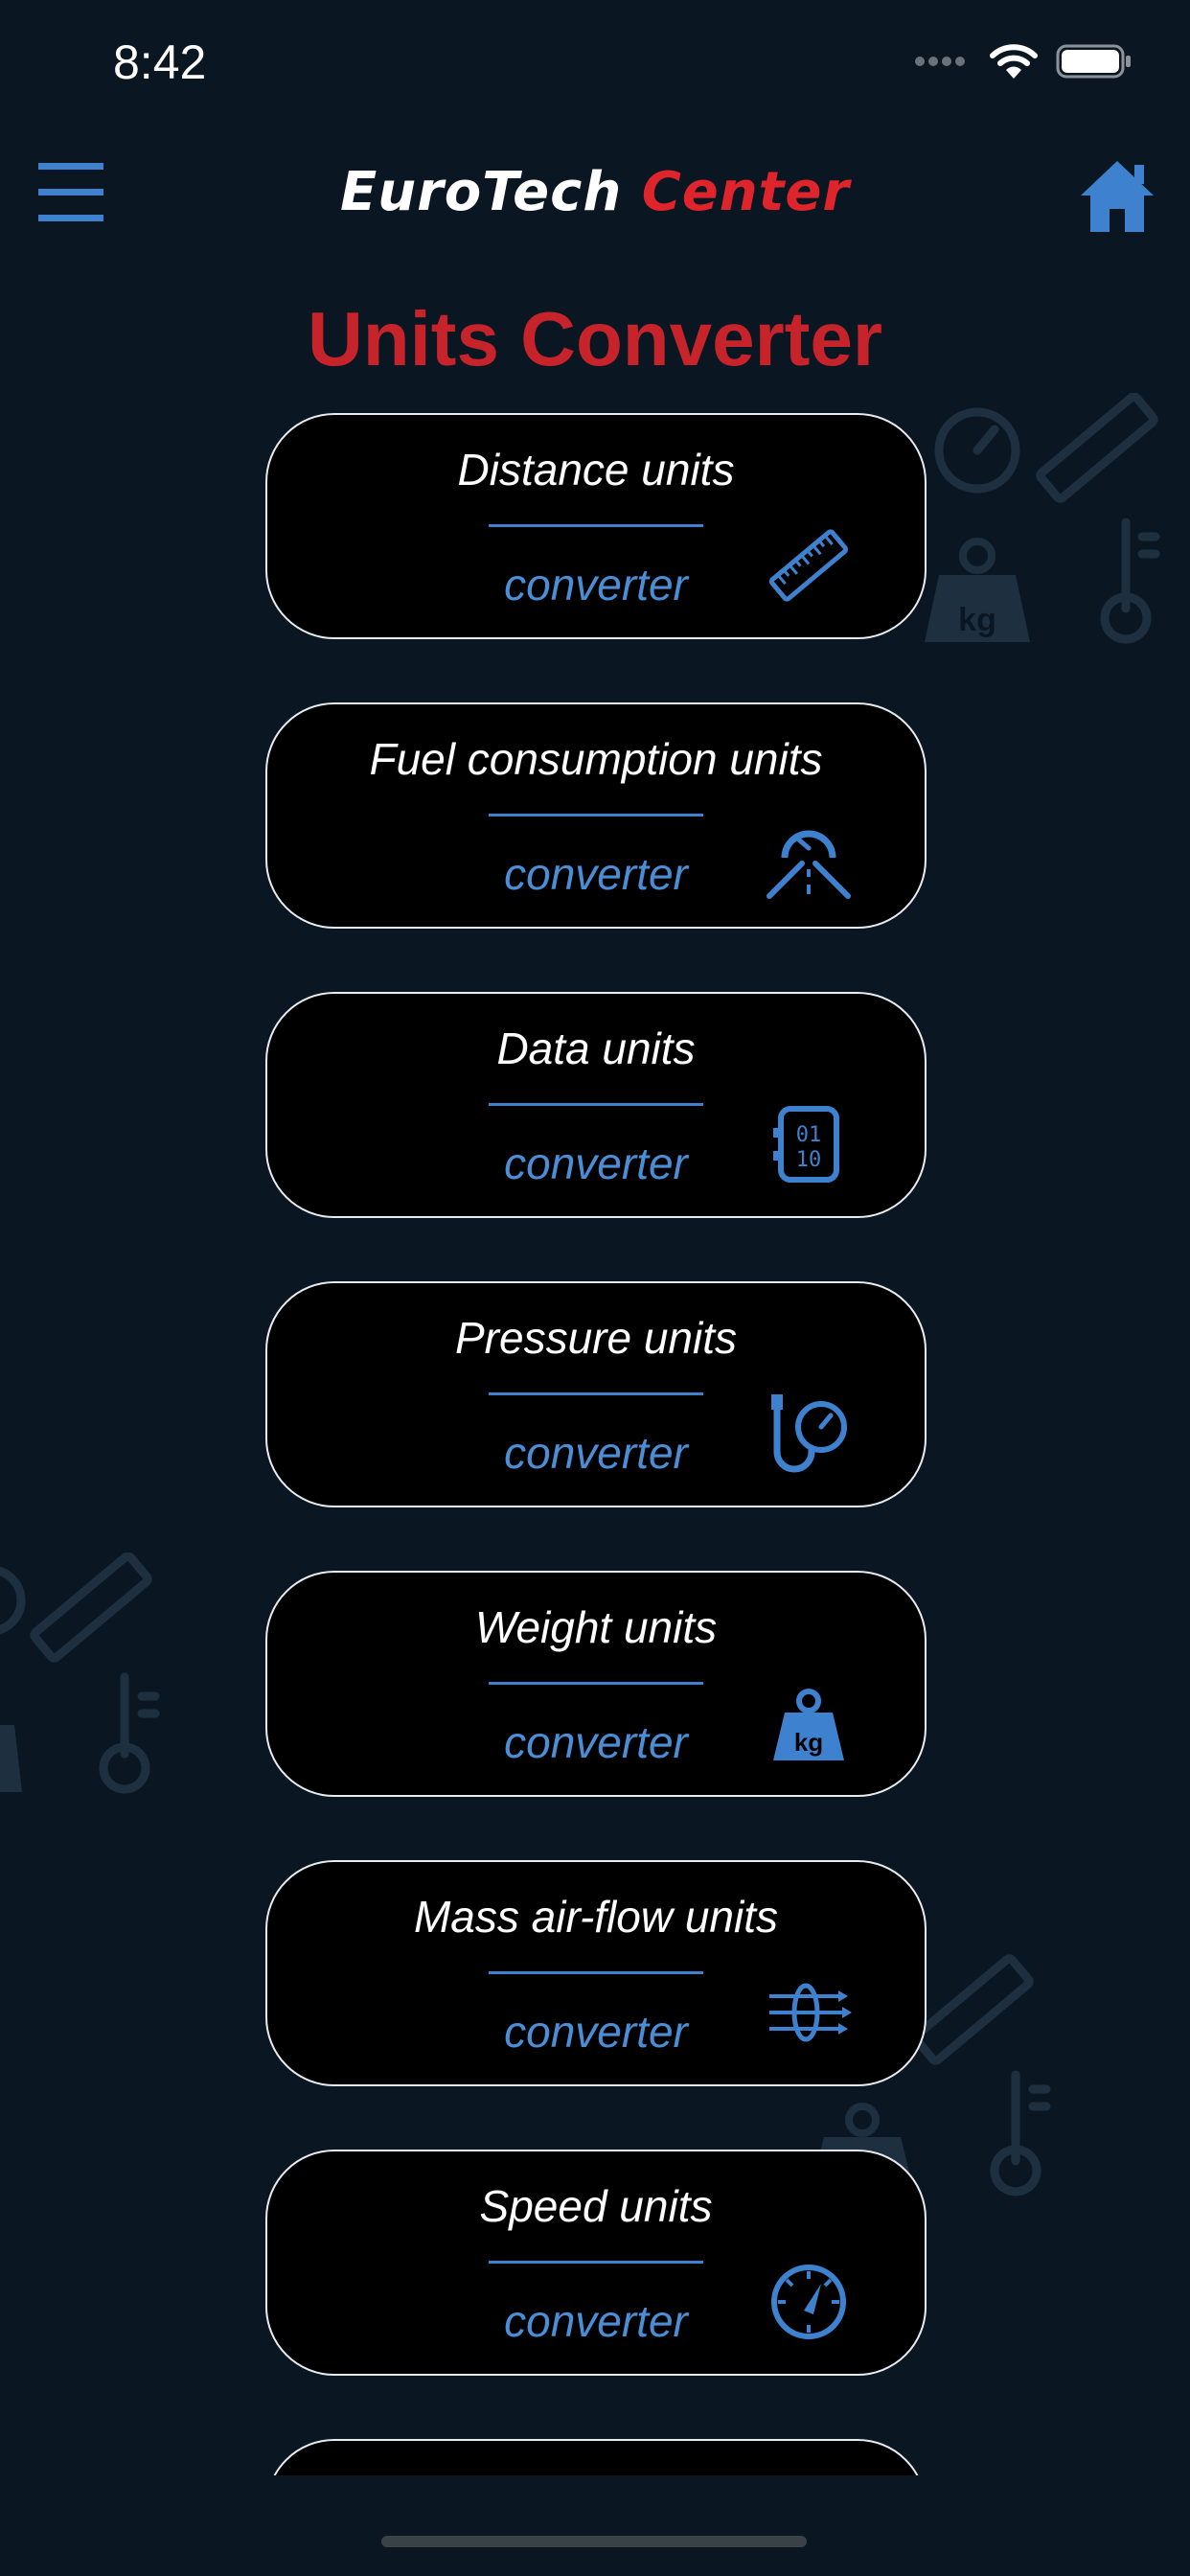 The image size is (1190, 2576). What do you see at coordinates (596, 2206) in the screenshot?
I see `card-title: Speed units` at bounding box center [596, 2206].